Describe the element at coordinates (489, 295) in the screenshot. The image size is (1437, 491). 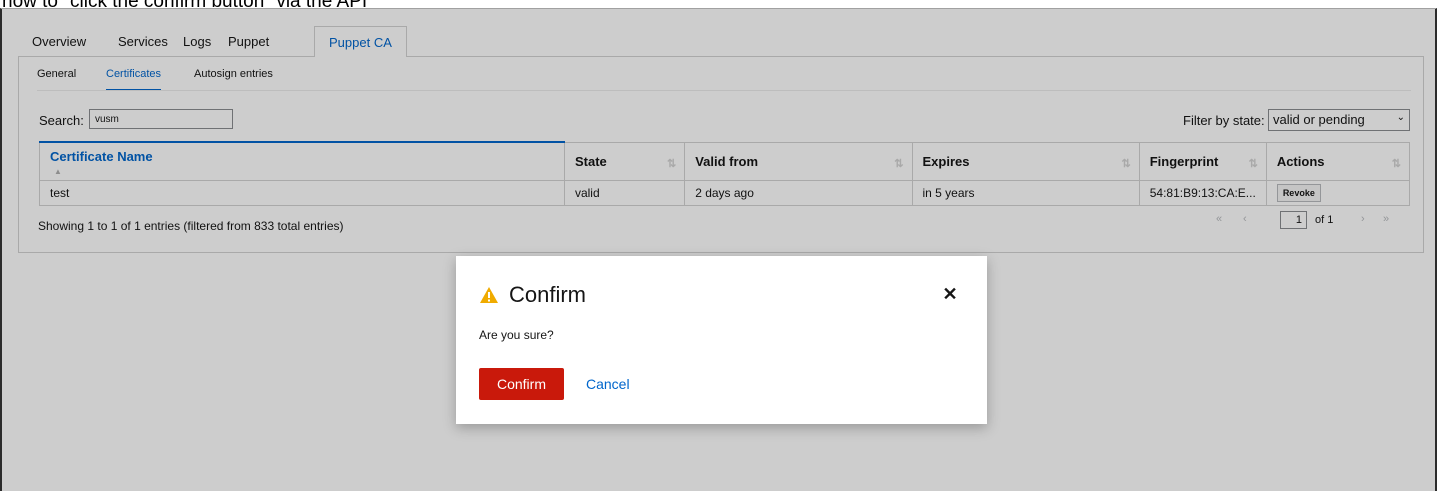
I see `warning-icon` at that location.